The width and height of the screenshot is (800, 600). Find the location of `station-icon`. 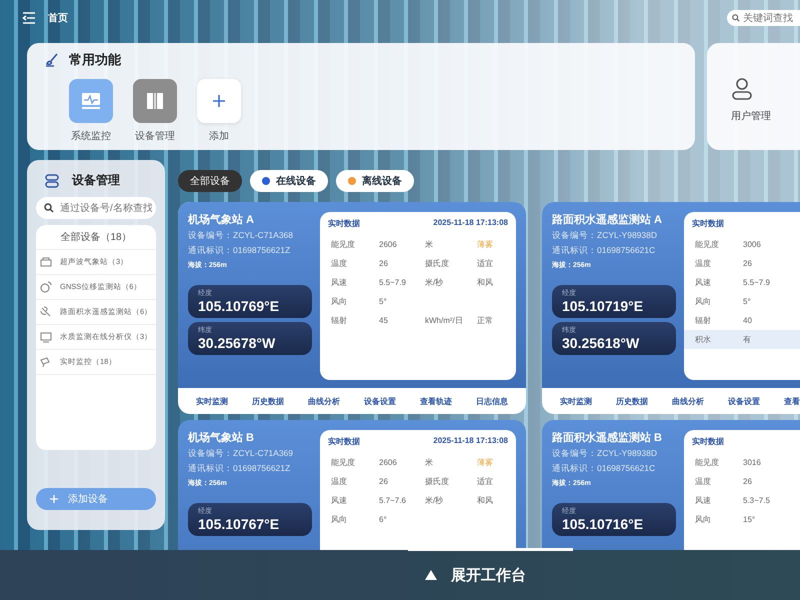

station-icon is located at coordinates (46, 262).